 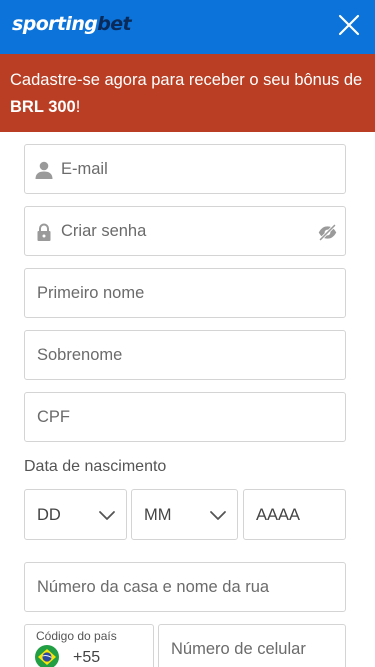 I want to click on password-field-container, so click(x=185, y=231).